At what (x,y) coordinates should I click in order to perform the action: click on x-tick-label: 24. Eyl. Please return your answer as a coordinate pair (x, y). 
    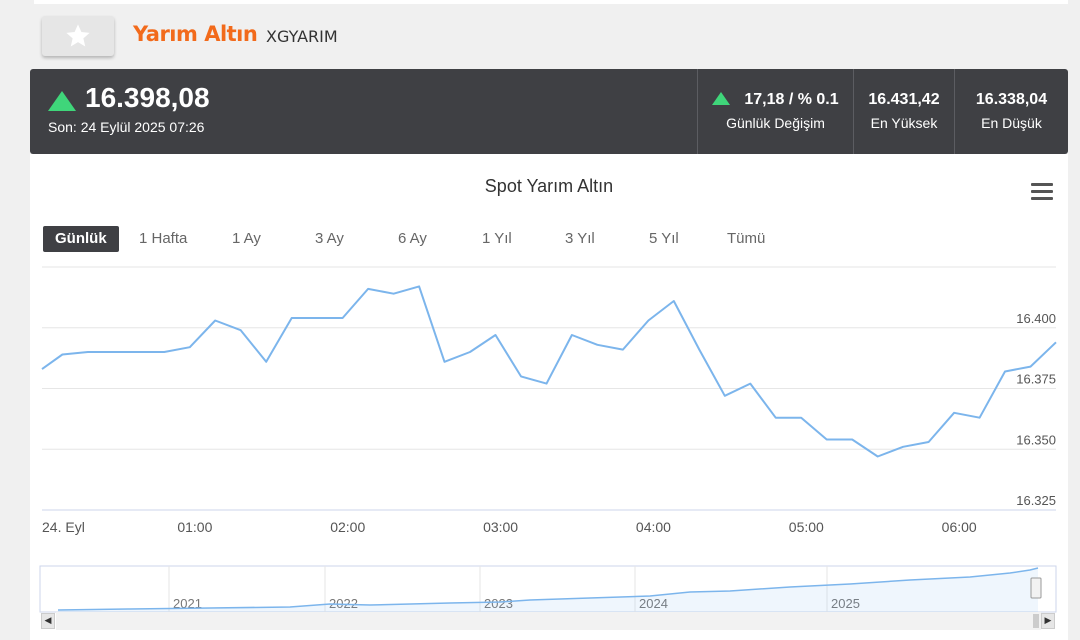
    Looking at the image, I should click on (63, 527).